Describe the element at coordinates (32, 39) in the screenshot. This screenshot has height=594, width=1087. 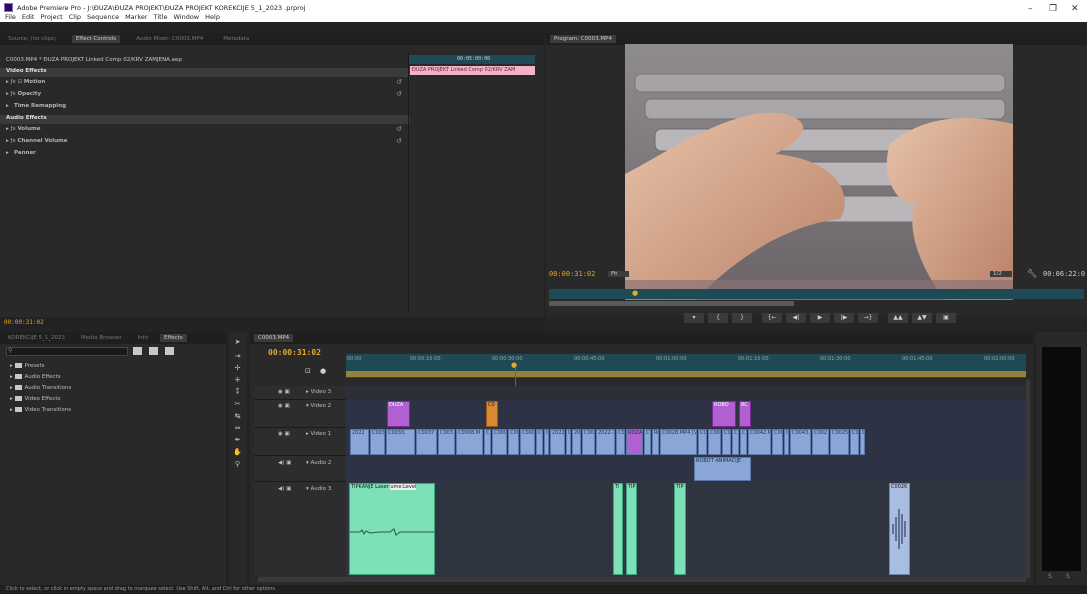
I see `tab-source: Source: (no clips)` at that location.